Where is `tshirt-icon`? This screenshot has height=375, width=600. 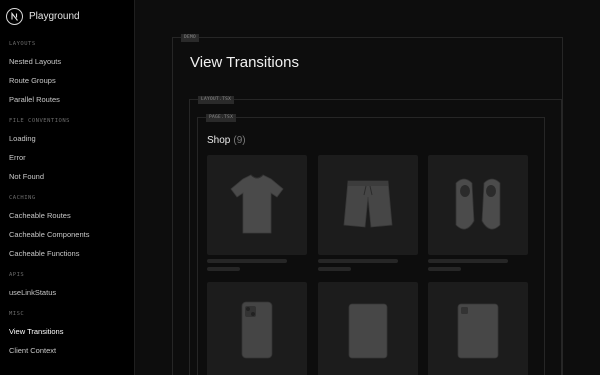
tshirt-icon is located at coordinates (257, 204).